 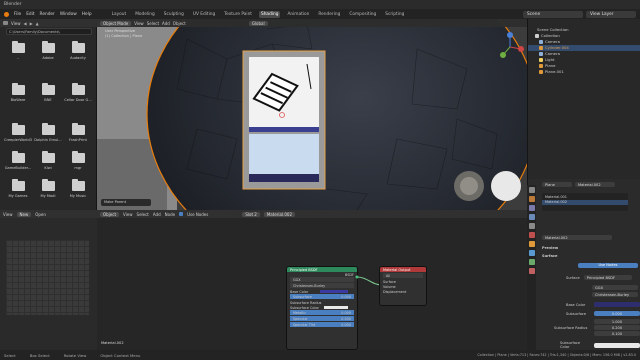 What do you see at coordinates (617, 327) in the screenshot?
I see `radius-y-field: 0.200` at bounding box center [617, 327].